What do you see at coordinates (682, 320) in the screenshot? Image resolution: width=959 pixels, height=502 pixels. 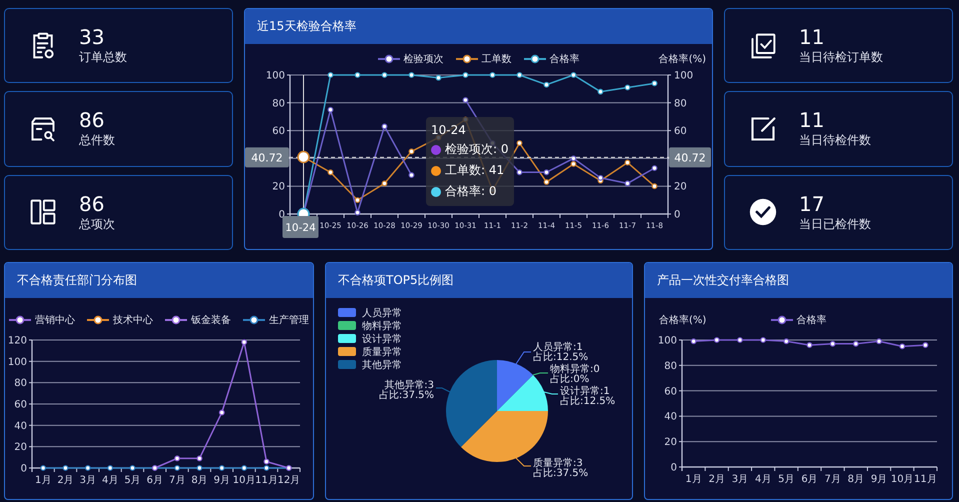 I see `axis-title: 合格率(%)` at bounding box center [682, 320].